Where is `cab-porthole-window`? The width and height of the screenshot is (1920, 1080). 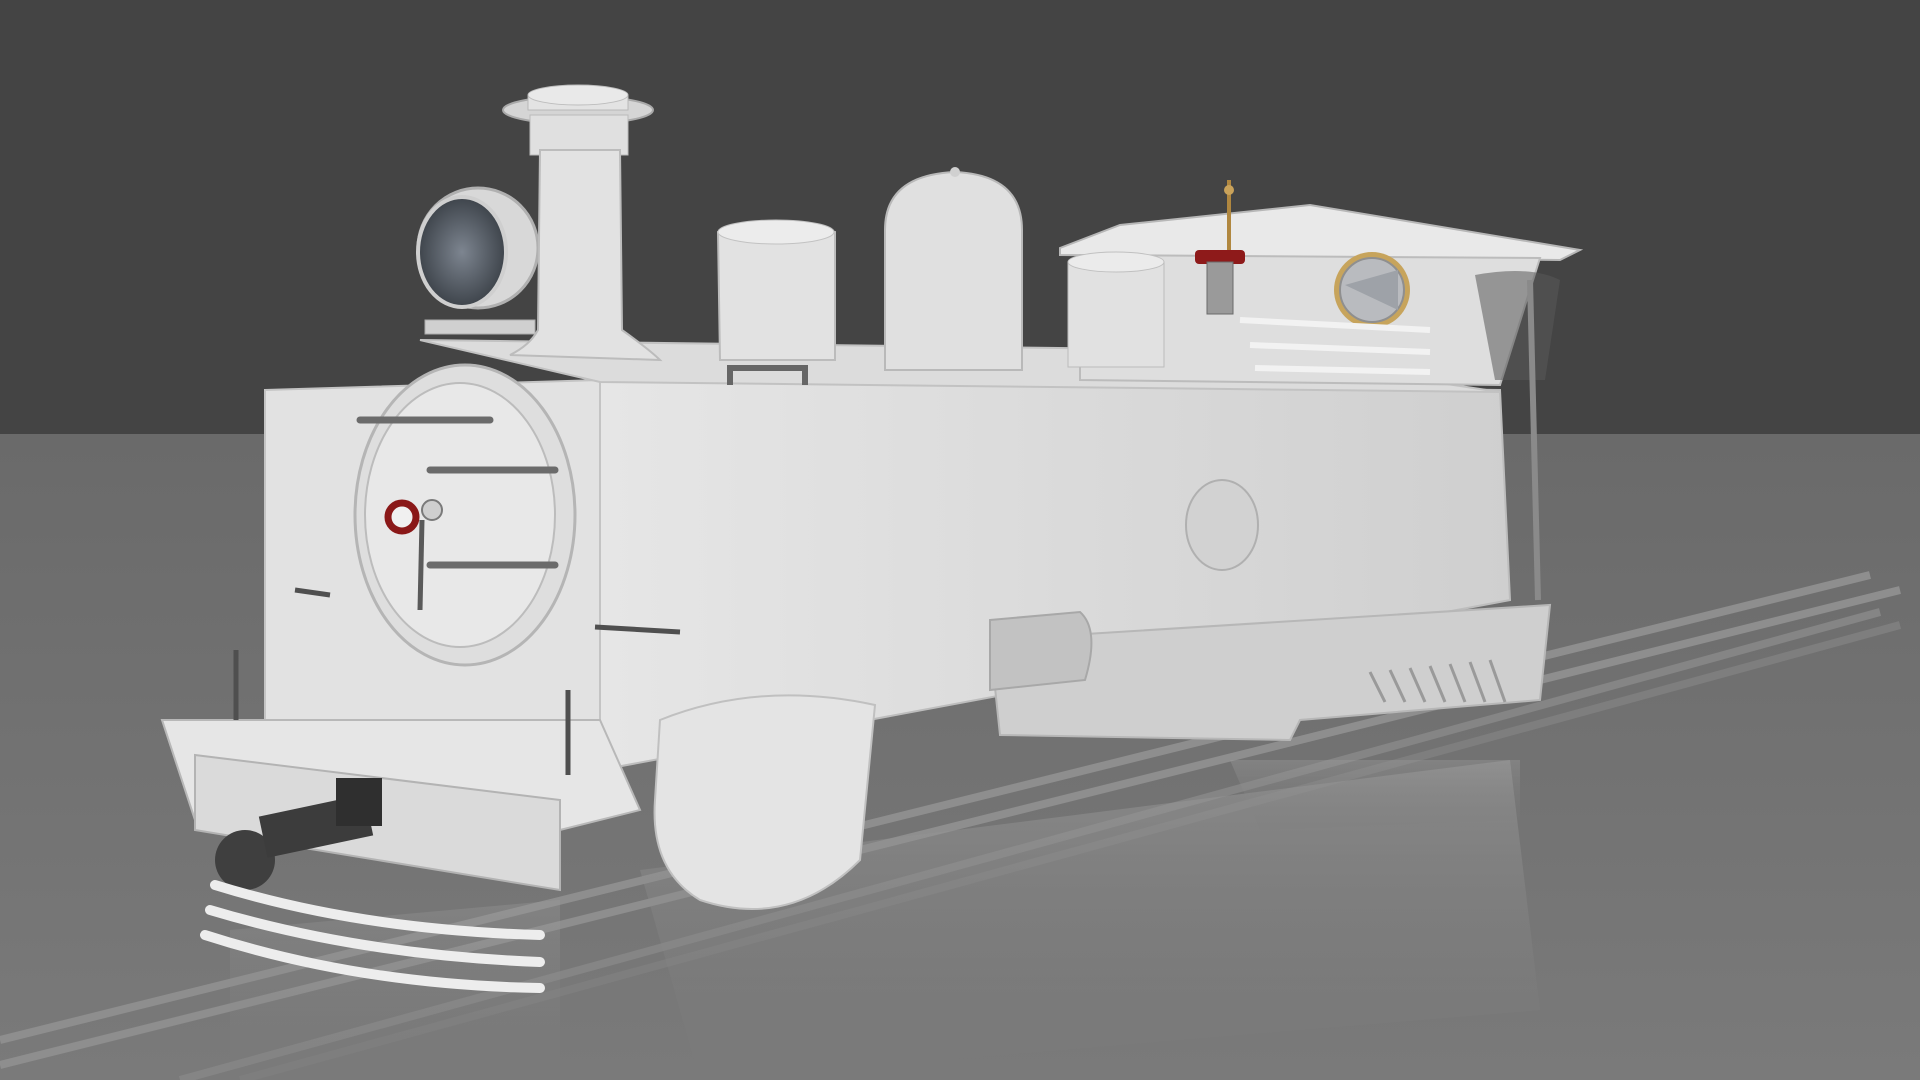
cab-porthole-window is located at coordinates (1372, 290).